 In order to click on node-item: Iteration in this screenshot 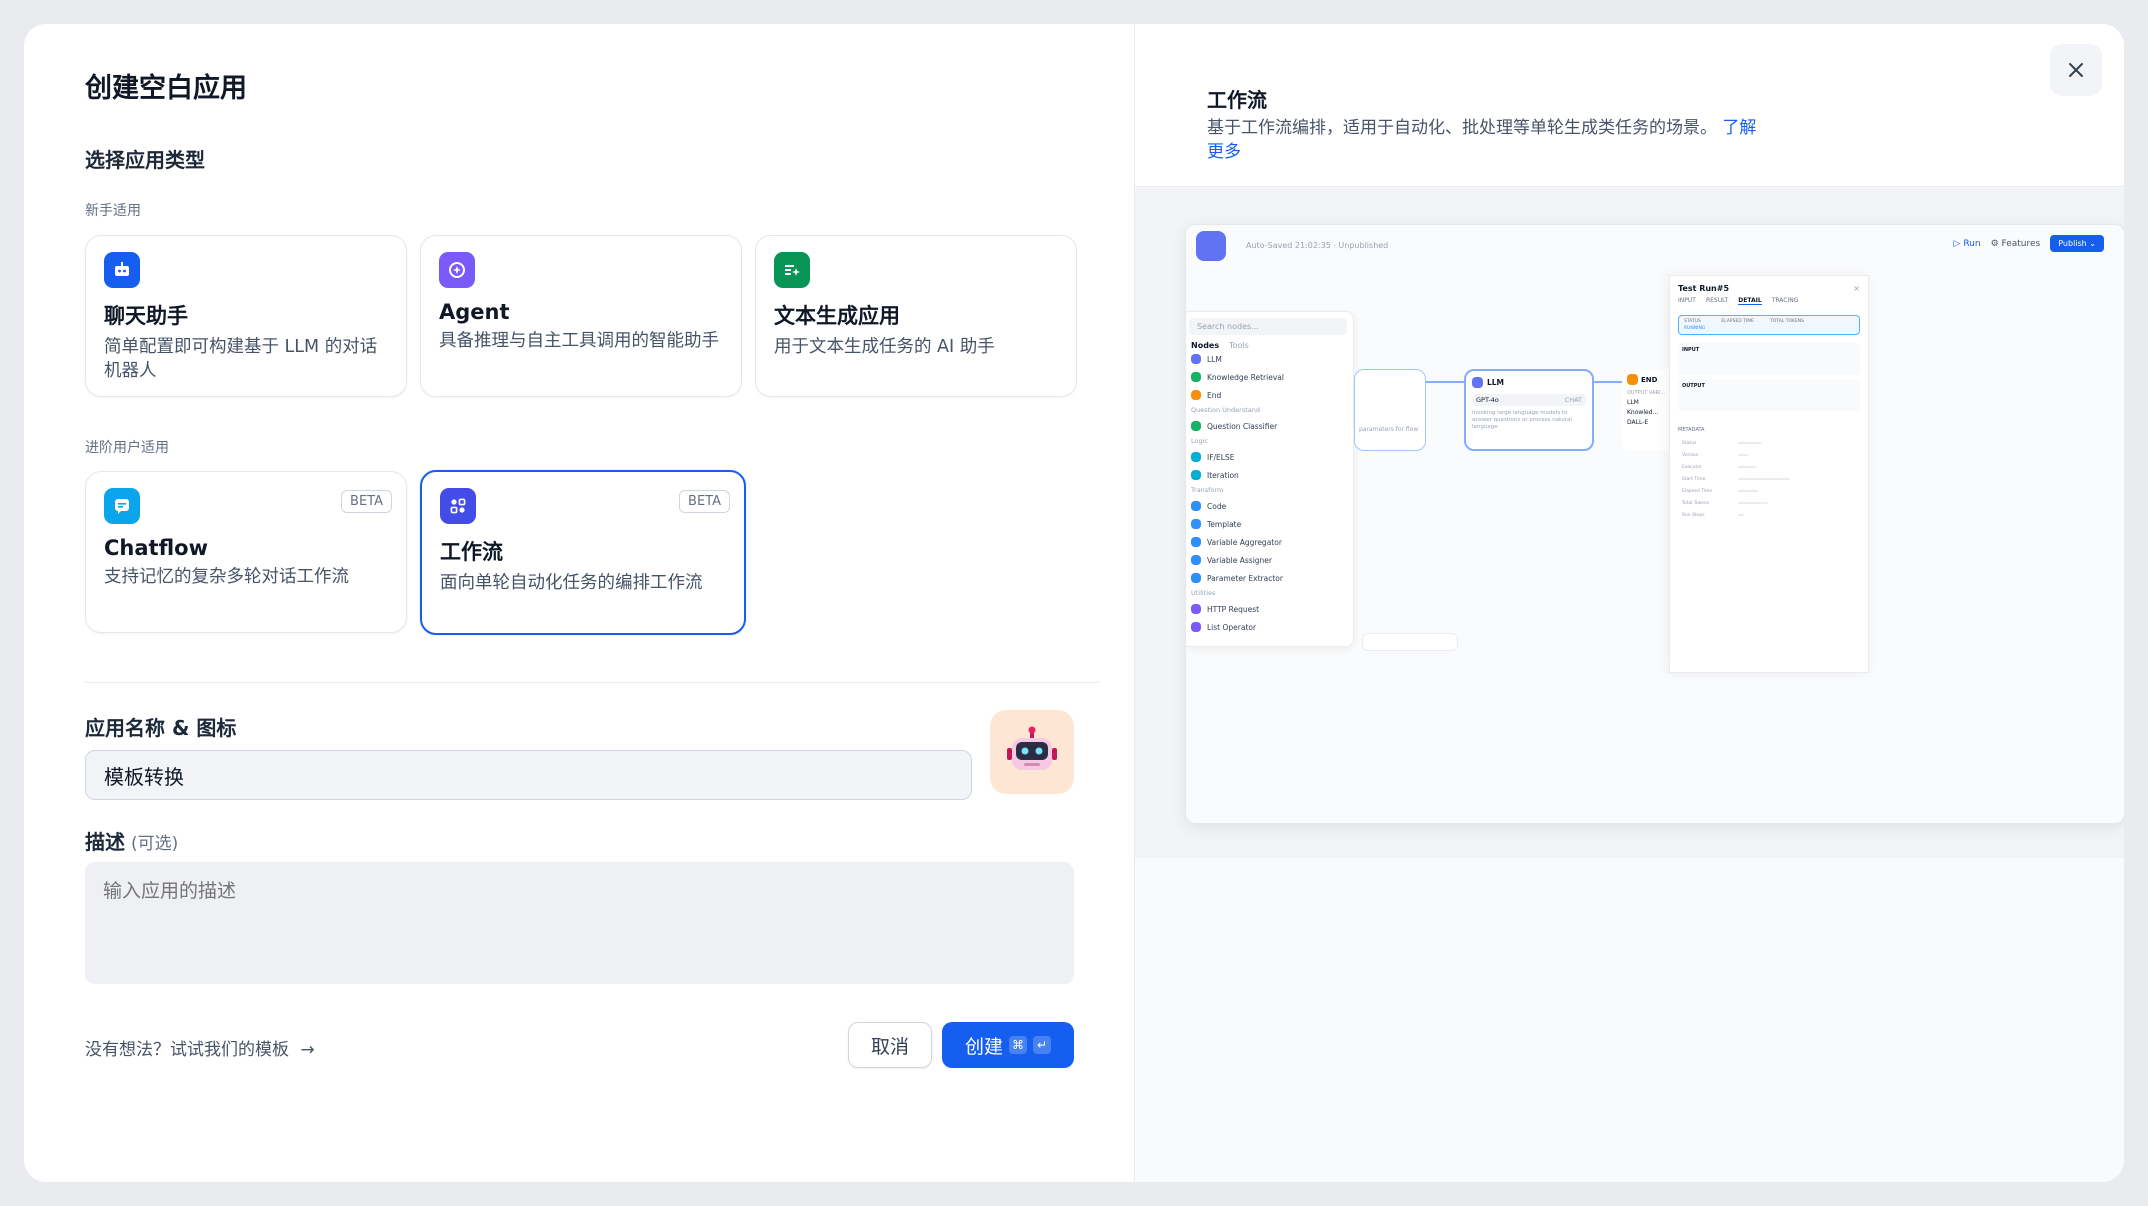, I will do `click(1269, 475)`.